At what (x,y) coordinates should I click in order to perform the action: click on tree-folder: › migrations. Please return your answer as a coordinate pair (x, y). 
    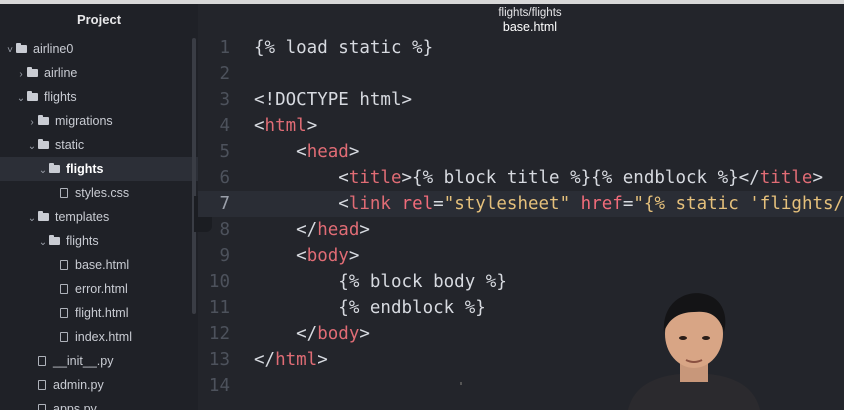
    Looking at the image, I should click on (69, 122).